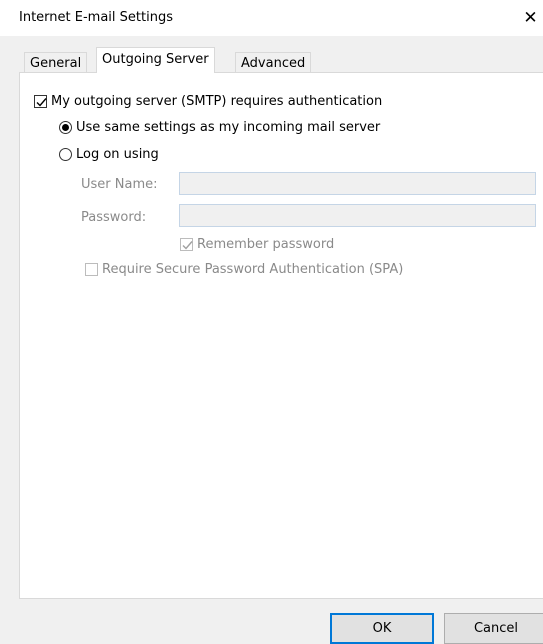 Image resolution: width=543 pixels, height=644 pixels. I want to click on require-spa-checkbox, so click(91, 269).